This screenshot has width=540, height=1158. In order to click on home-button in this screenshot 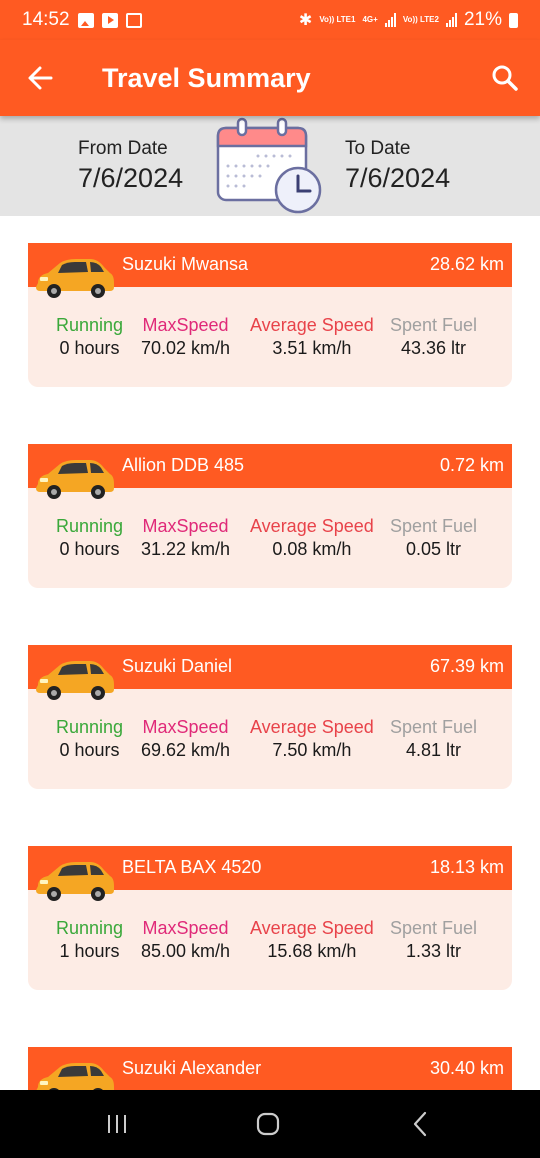, I will do `click(268, 1124)`.